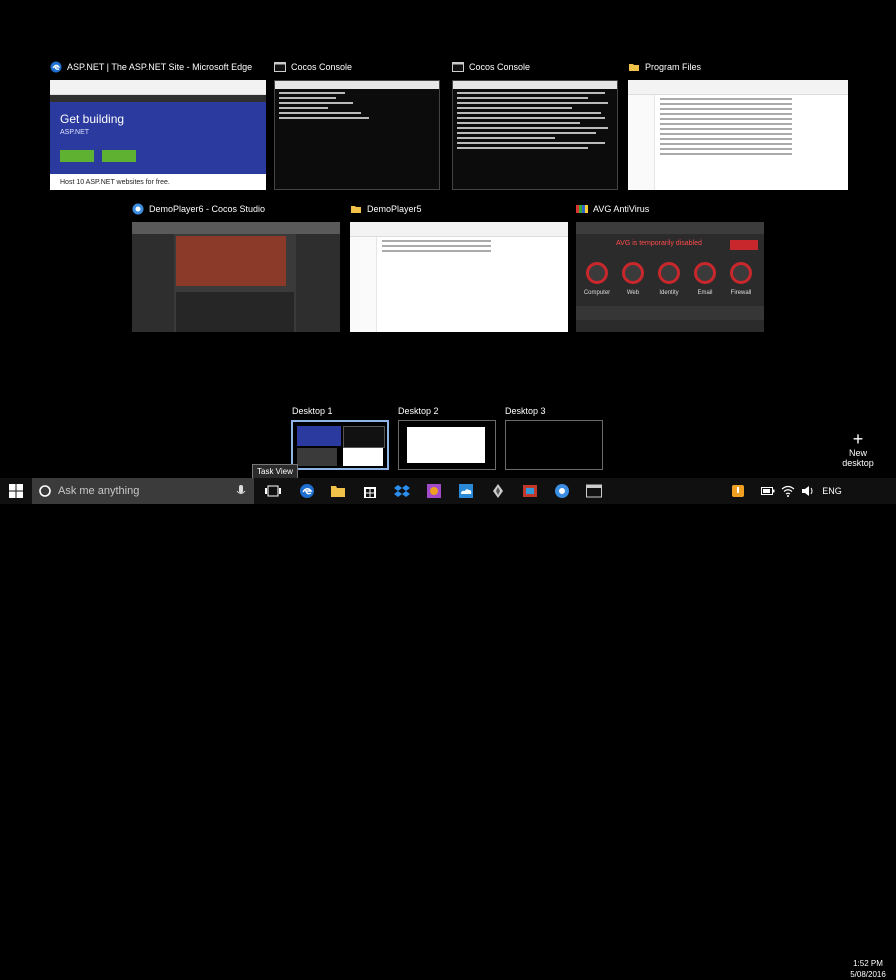 The image size is (896, 980). Describe the element at coordinates (741, 293) in the screenshot. I see `avg-label: Firewall` at that location.